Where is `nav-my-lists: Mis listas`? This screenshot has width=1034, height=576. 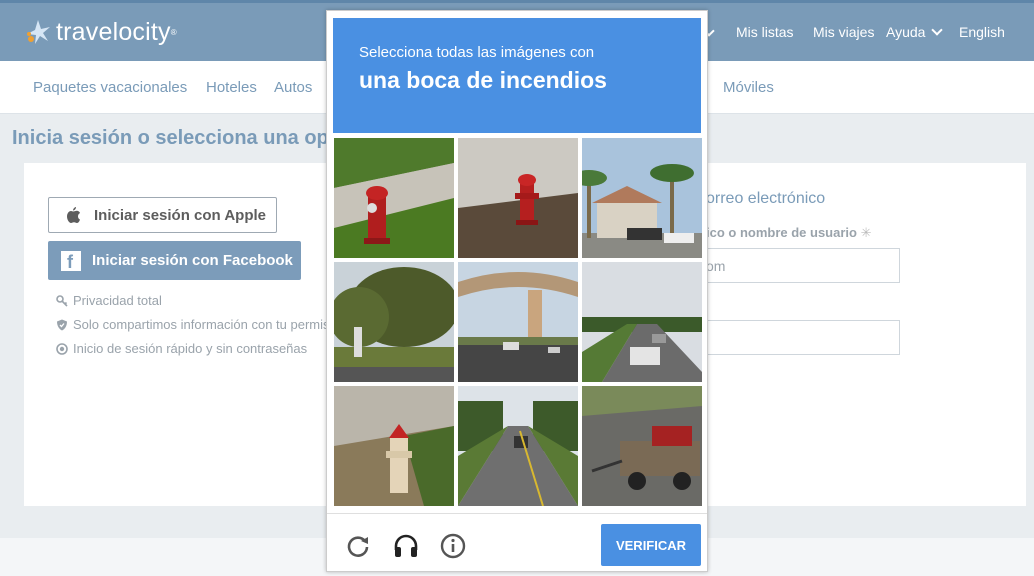 nav-my-lists: Mis listas is located at coordinates (765, 32).